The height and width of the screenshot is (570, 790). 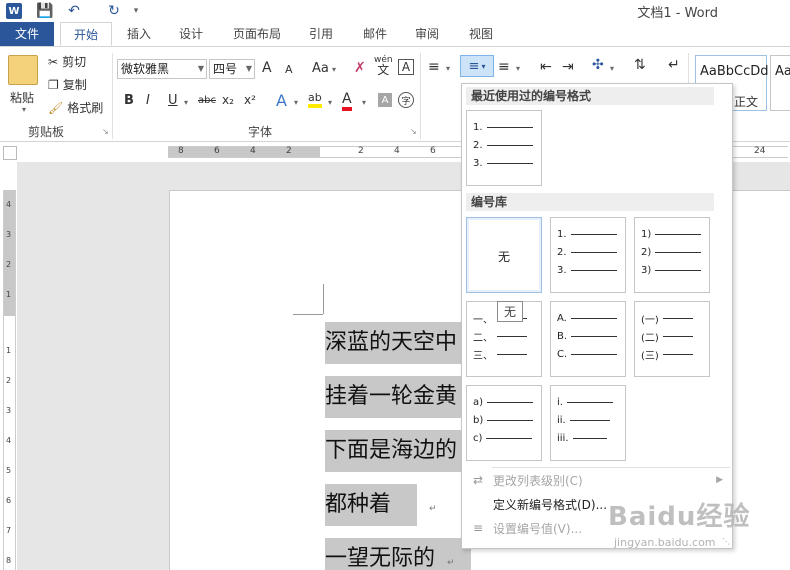 What do you see at coordinates (562, 234) in the screenshot?
I see `list-marker: 1.` at bounding box center [562, 234].